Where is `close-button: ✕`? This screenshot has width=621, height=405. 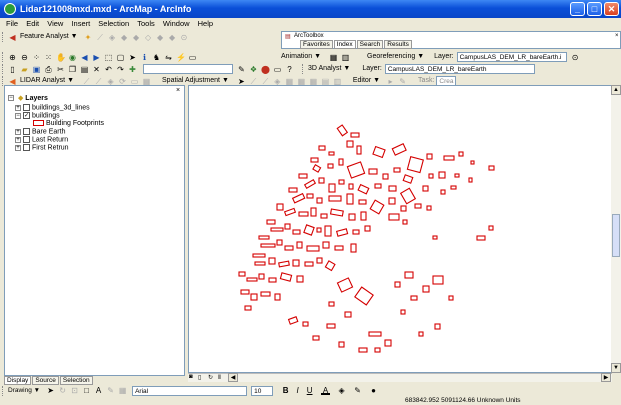
close-button: ✕ is located at coordinates (611, 9).